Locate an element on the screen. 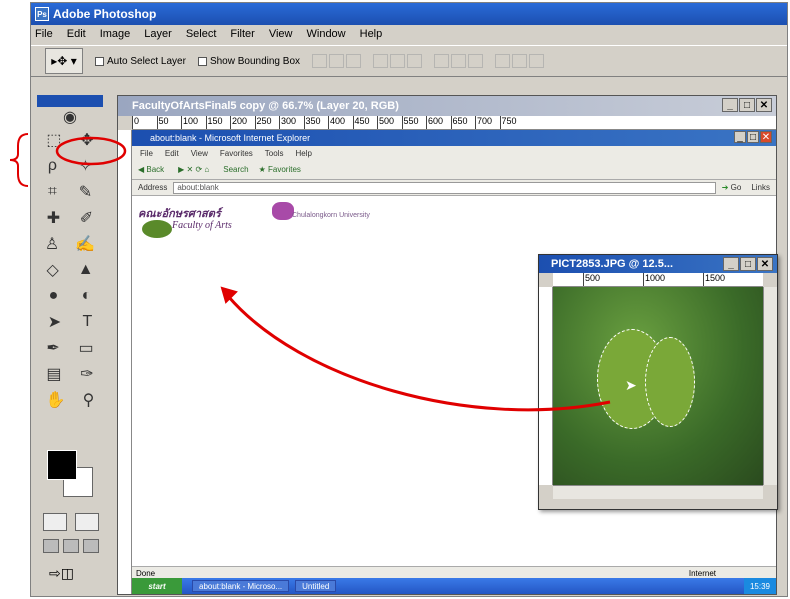 This screenshot has height=599, width=790. brush-icon: ✐ is located at coordinates (86, 218).